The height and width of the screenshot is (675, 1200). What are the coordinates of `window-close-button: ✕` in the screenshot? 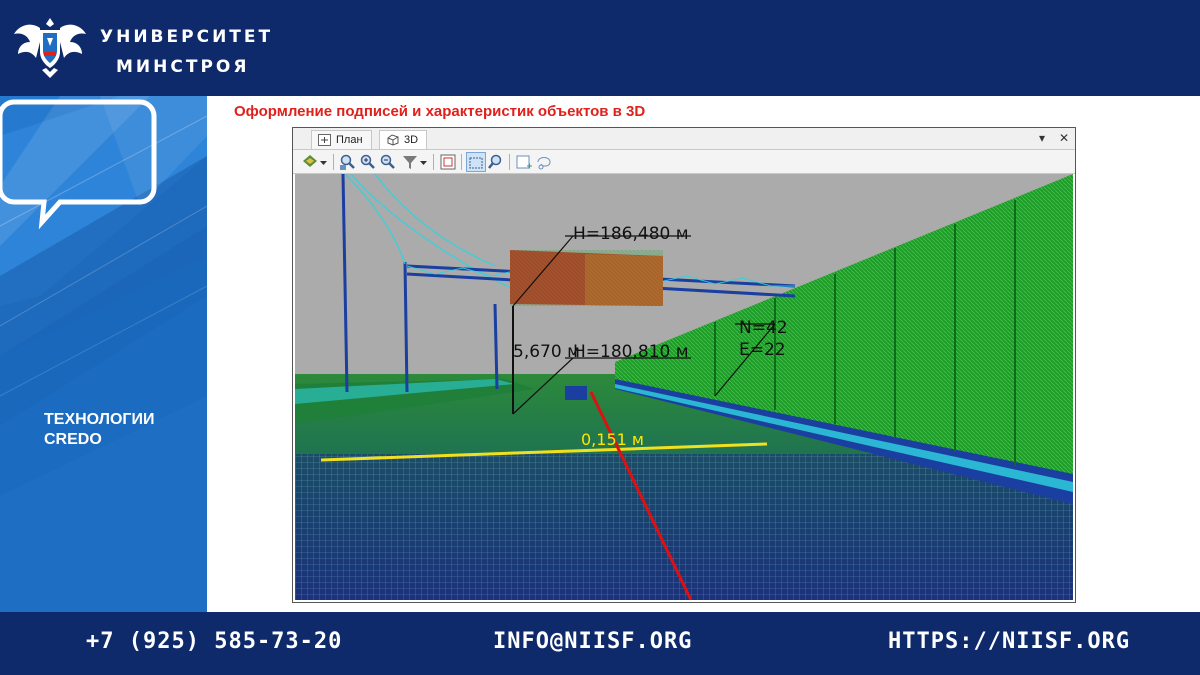 It's located at (1064, 138).